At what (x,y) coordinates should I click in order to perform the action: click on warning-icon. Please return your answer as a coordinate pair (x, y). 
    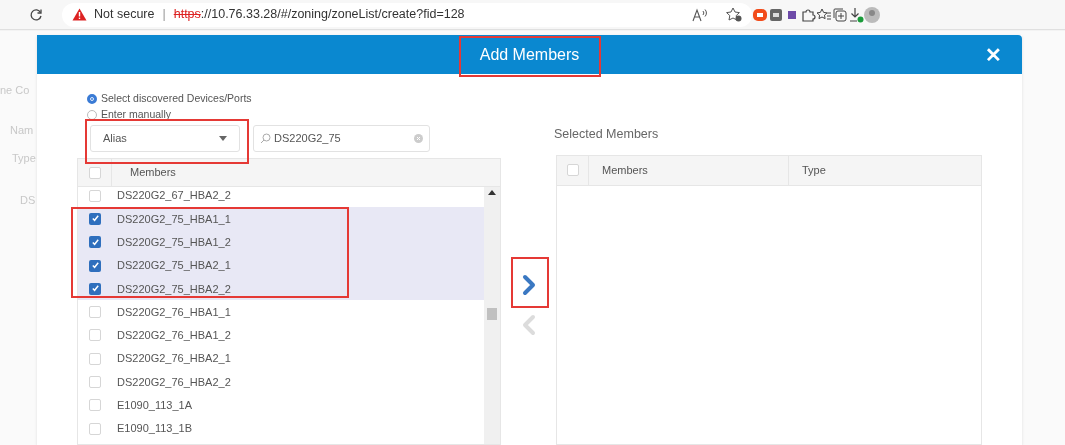
    Looking at the image, I should click on (79, 14).